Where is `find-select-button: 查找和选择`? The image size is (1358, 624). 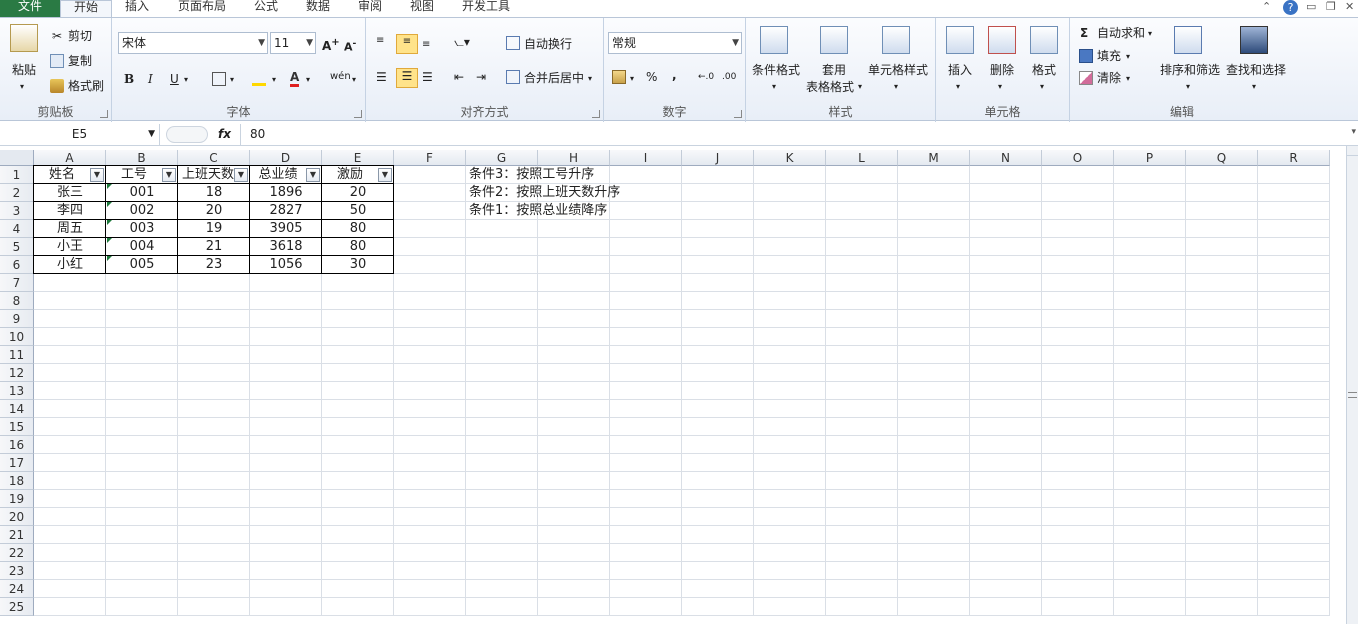
find-select-button: 查找和选择 is located at coordinates (1256, 70).